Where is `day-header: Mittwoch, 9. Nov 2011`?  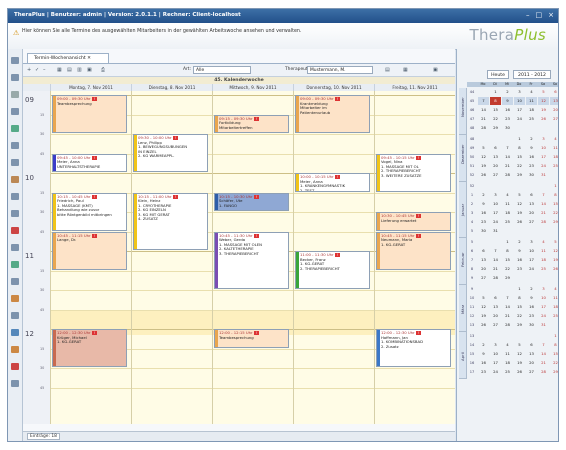 day-header: Mittwoch, 9. Nov 2011 is located at coordinates (252, 87).